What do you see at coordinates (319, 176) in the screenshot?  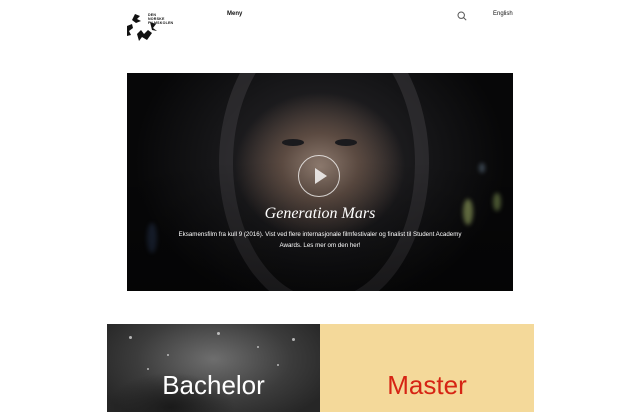 I see `play-icon` at bounding box center [319, 176].